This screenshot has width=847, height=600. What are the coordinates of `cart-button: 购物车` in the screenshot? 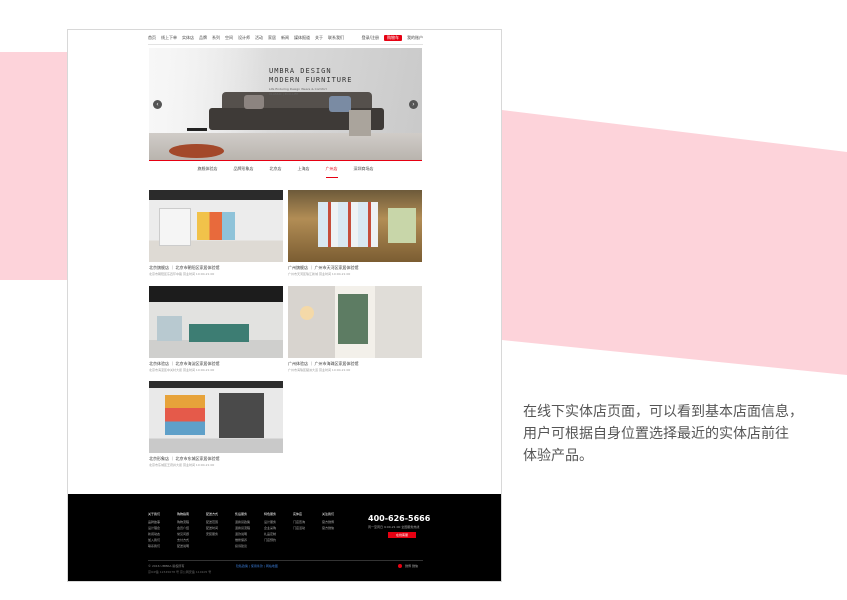 It's located at (393, 38).